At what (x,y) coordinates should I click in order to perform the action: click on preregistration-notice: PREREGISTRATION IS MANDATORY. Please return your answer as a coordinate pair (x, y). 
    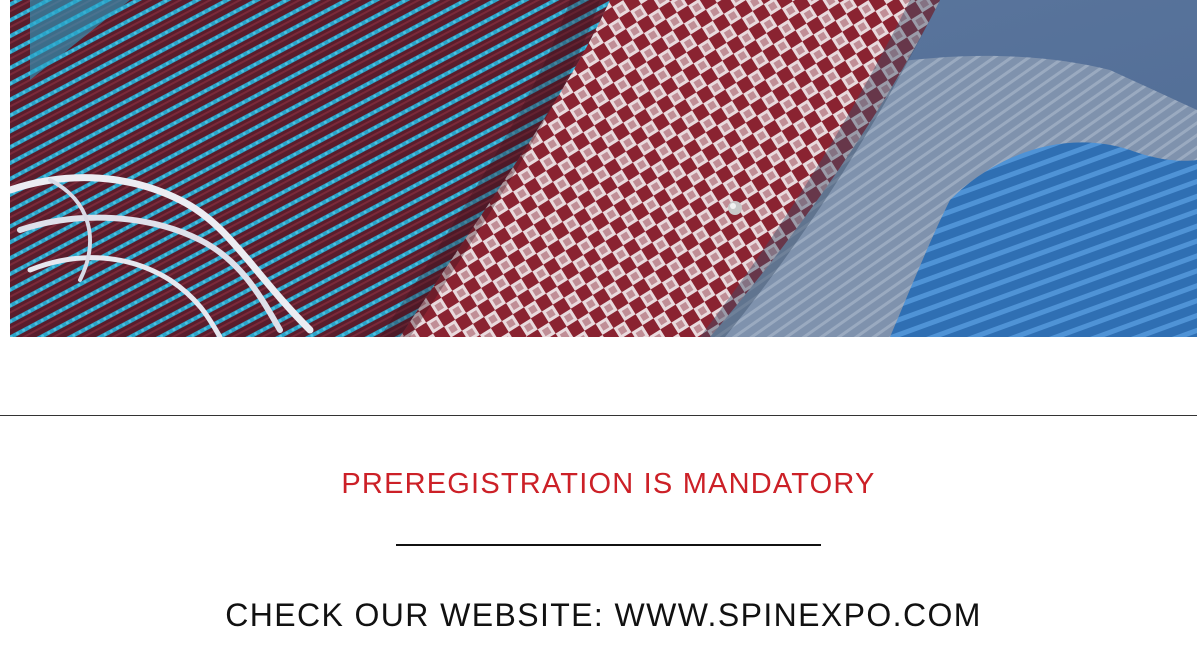
    Looking at the image, I should click on (608, 484).